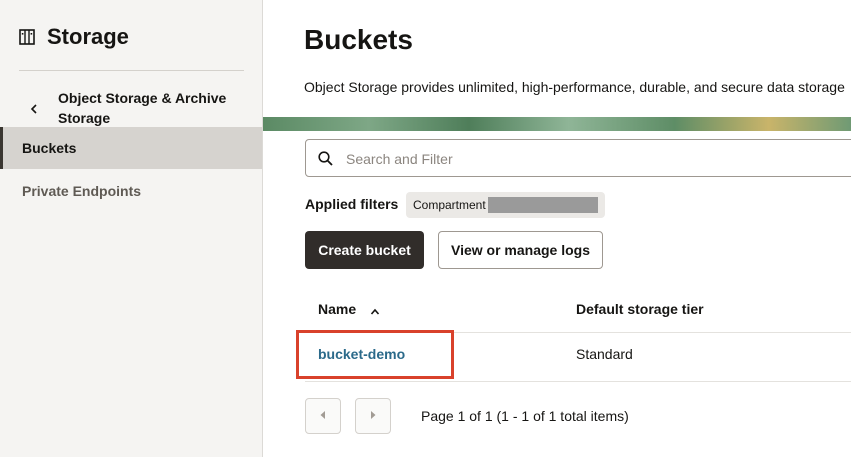  What do you see at coordinates (131, 70) in the screenshot?
I see `sidebar-divider` at bounding box center [131, 70].